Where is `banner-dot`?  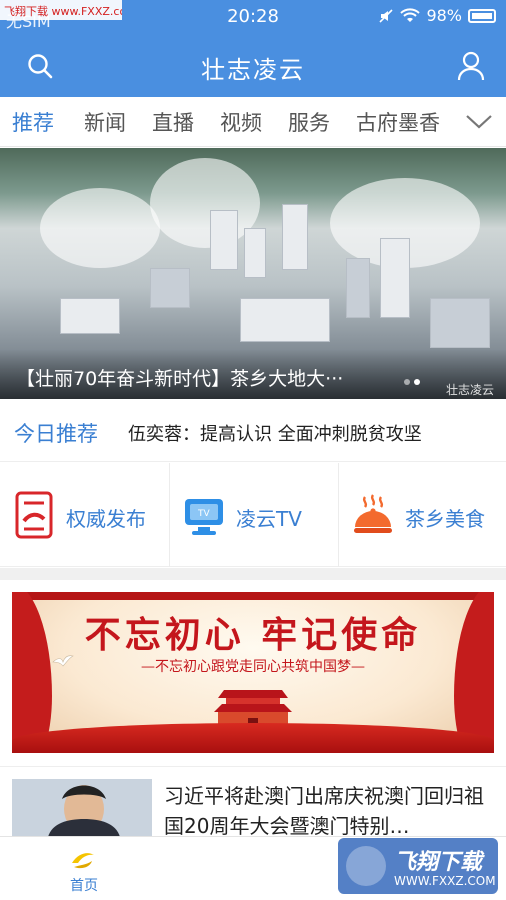
banner-dot is located at coordinates (407, 382).